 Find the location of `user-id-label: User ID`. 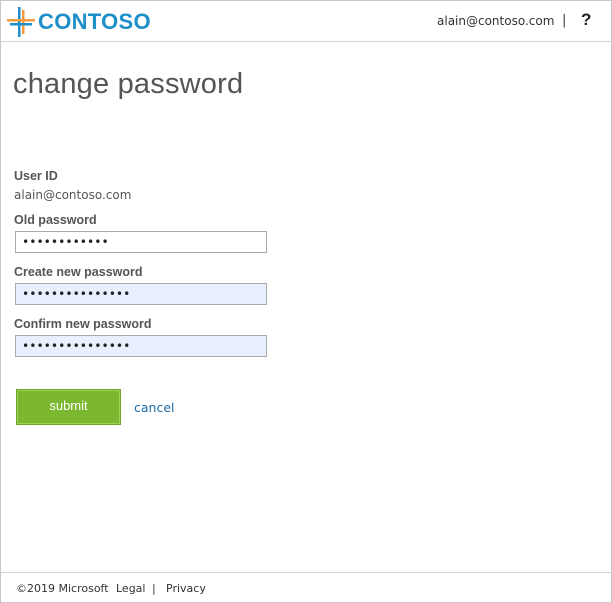

user-id-label: User ID is located at coordinates (36, 176).